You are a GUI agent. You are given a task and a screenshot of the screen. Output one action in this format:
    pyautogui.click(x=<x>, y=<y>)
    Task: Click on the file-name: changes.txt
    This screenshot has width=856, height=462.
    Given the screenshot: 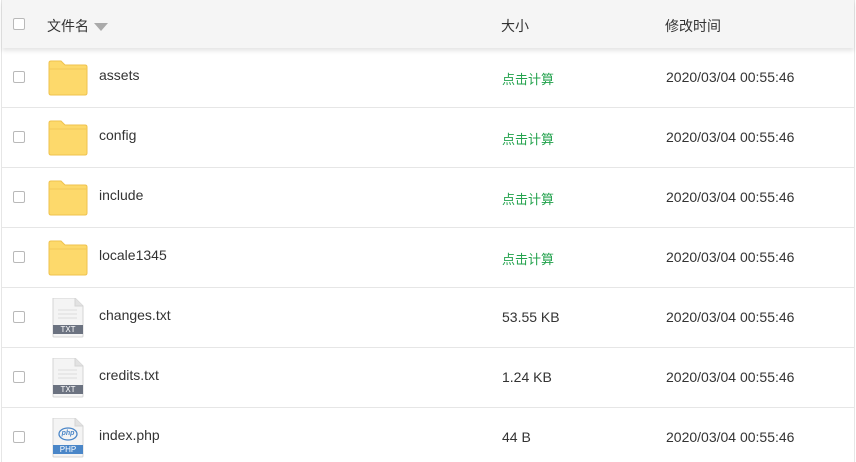 What is the action you would take?
    pyautogui.click(x=135, y=315)
    